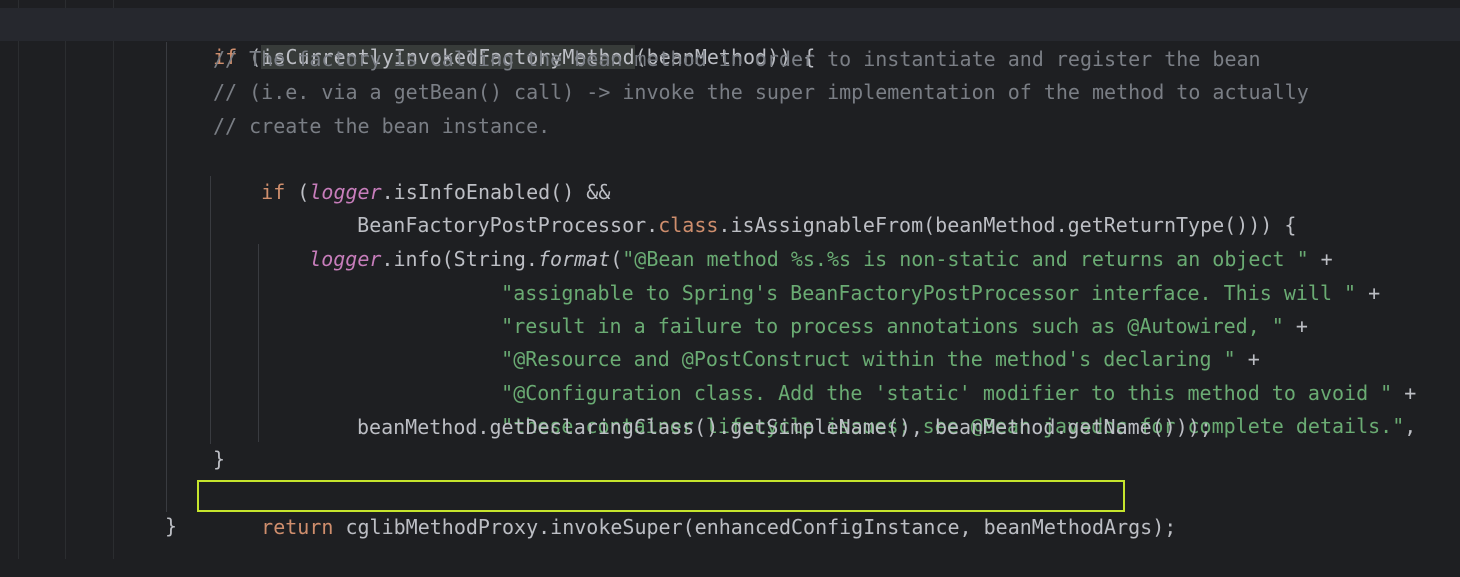  Describe the element at coordinates (273, 192) in the screenshot. I see `keyword: if` at that location.